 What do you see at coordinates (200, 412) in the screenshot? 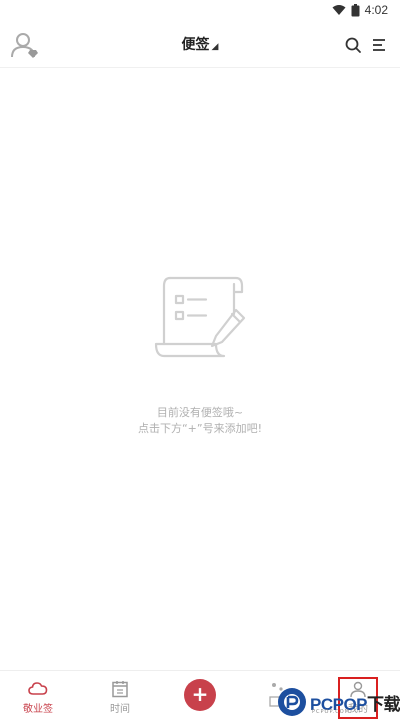
I see `empty-message-line-1: 目前没有便签哦~` at bounding box center [200, 412].